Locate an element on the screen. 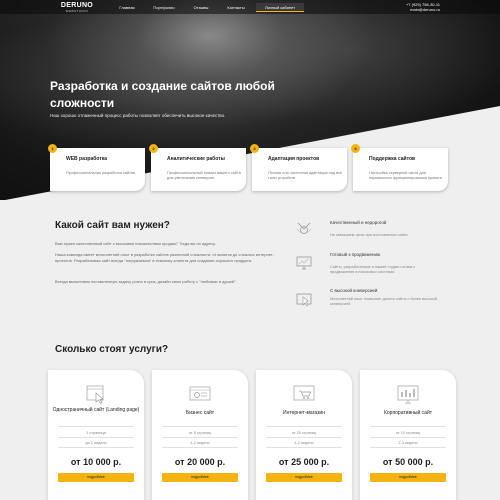 The height and width of the screenshot is (500, 500). price-card-pages: от 25 страниц is located at coordinates (304, 433).